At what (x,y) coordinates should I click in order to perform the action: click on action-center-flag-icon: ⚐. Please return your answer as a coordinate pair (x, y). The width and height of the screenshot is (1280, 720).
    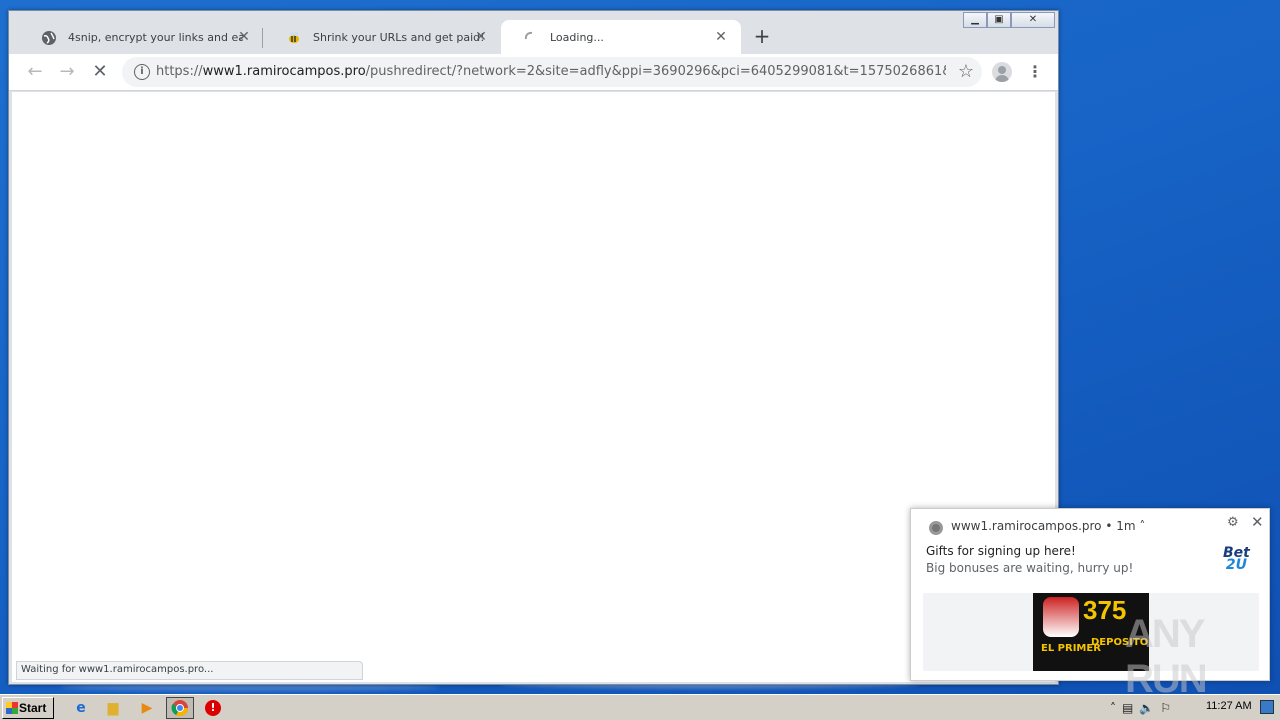
    Looking at the image, I should click on (1165, 708).